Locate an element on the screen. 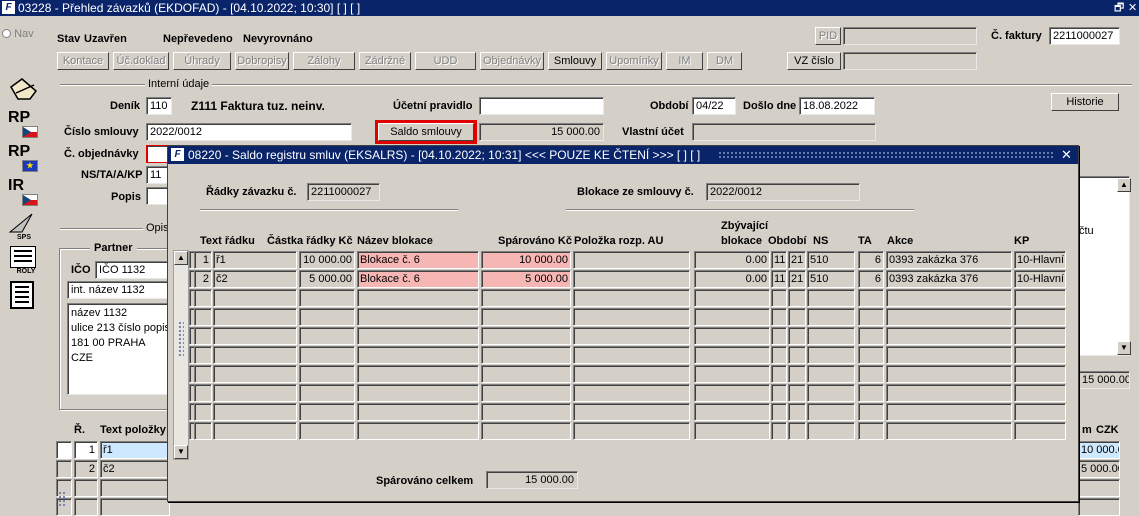 The height and width of the screenshot is (516, 1139). nav-toggle: Nav is located at coordinates (18, 34).